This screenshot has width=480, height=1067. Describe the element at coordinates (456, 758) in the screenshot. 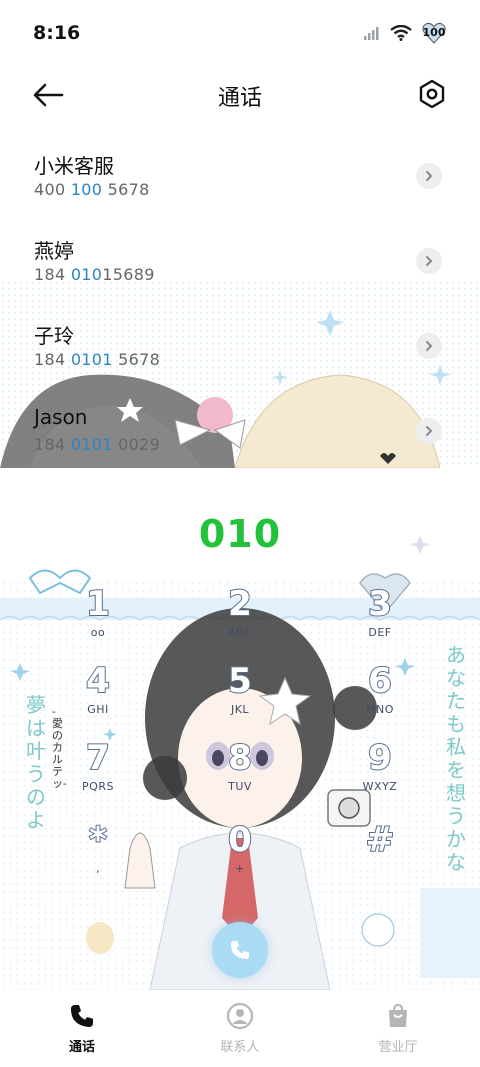

I see `theme-text-right: あなたも私を想うかな` at that location.